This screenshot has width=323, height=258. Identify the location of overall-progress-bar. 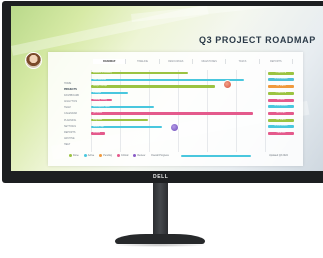
(216, 155).